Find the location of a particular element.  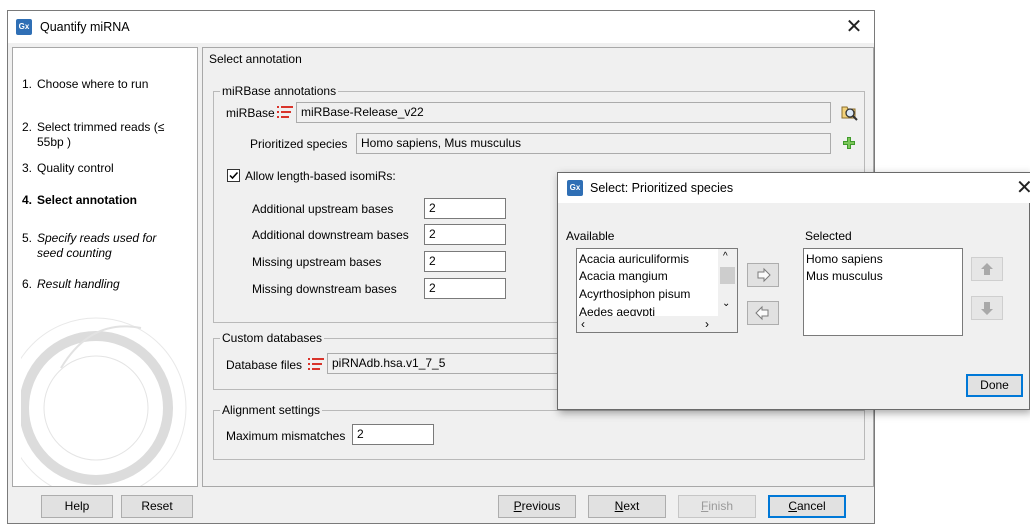

missing-downstream-input: 2 is located at coordinates (465, 288).